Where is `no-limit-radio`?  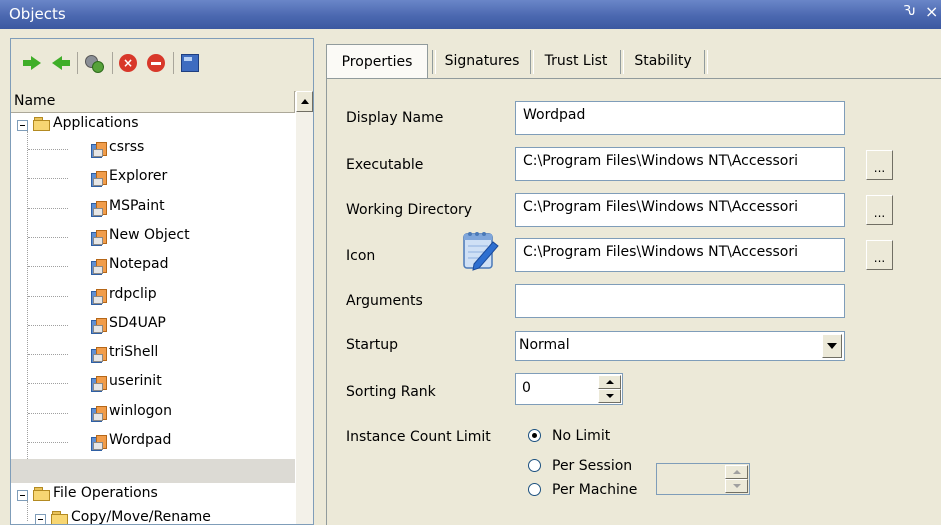 no-limit-radio is located at coordinates (534, 435).